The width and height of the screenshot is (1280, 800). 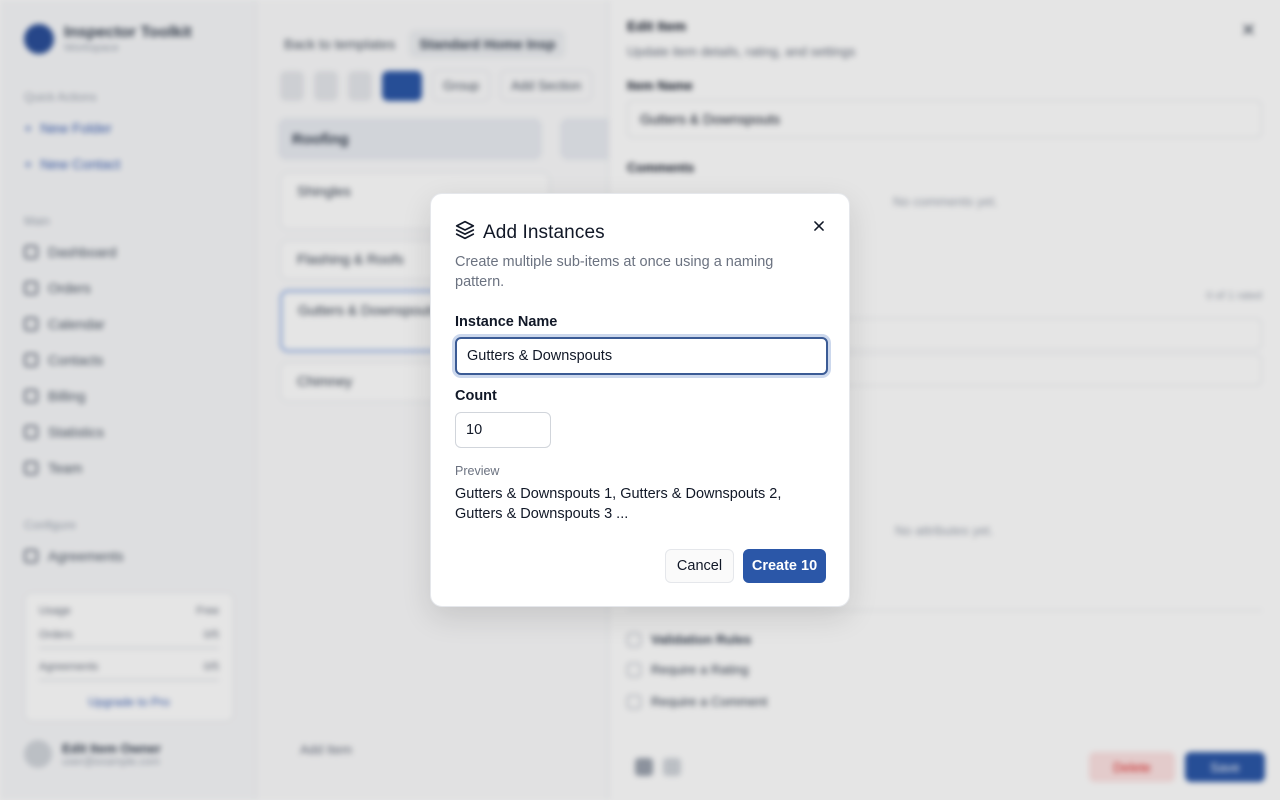 I want to click on preview-label: Preview, so click(x=477, y=471).